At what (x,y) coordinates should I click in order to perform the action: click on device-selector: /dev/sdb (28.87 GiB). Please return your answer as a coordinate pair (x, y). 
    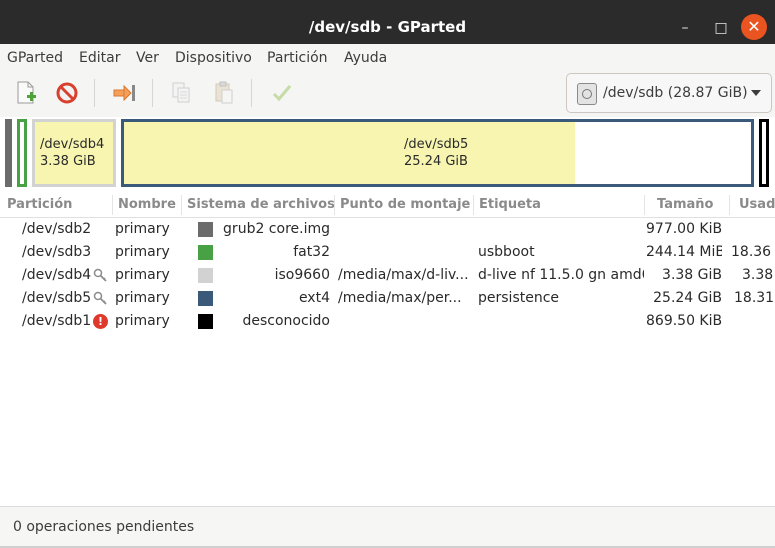
    Looking at the image, I should click on (669, 93).